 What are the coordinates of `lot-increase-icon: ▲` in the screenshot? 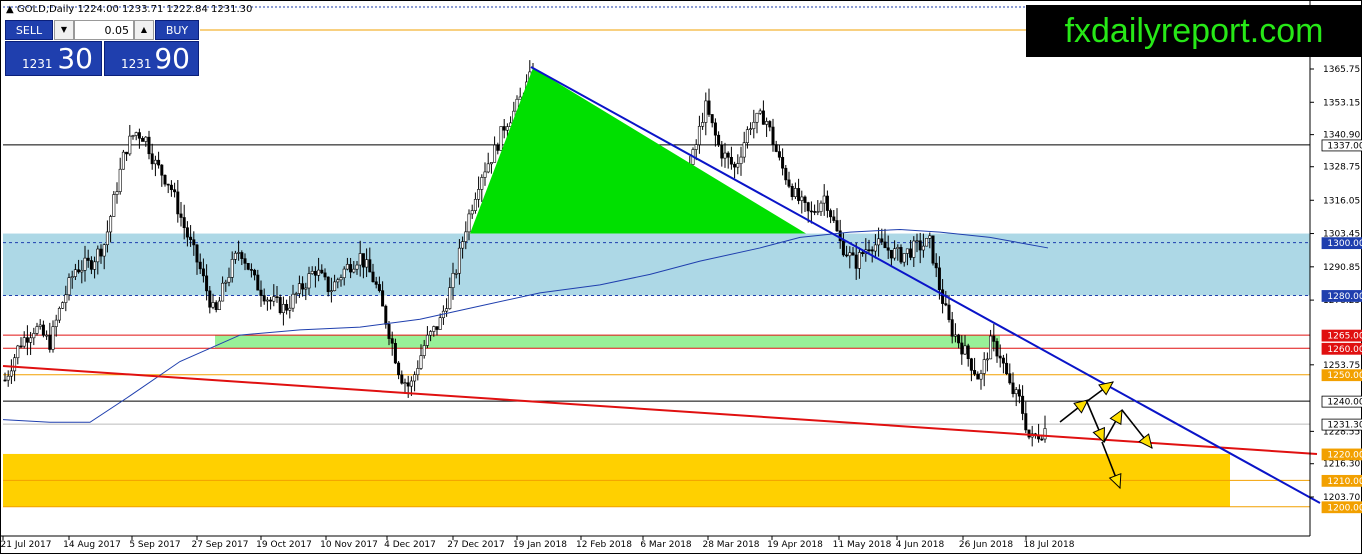 It's located at (144, 30).